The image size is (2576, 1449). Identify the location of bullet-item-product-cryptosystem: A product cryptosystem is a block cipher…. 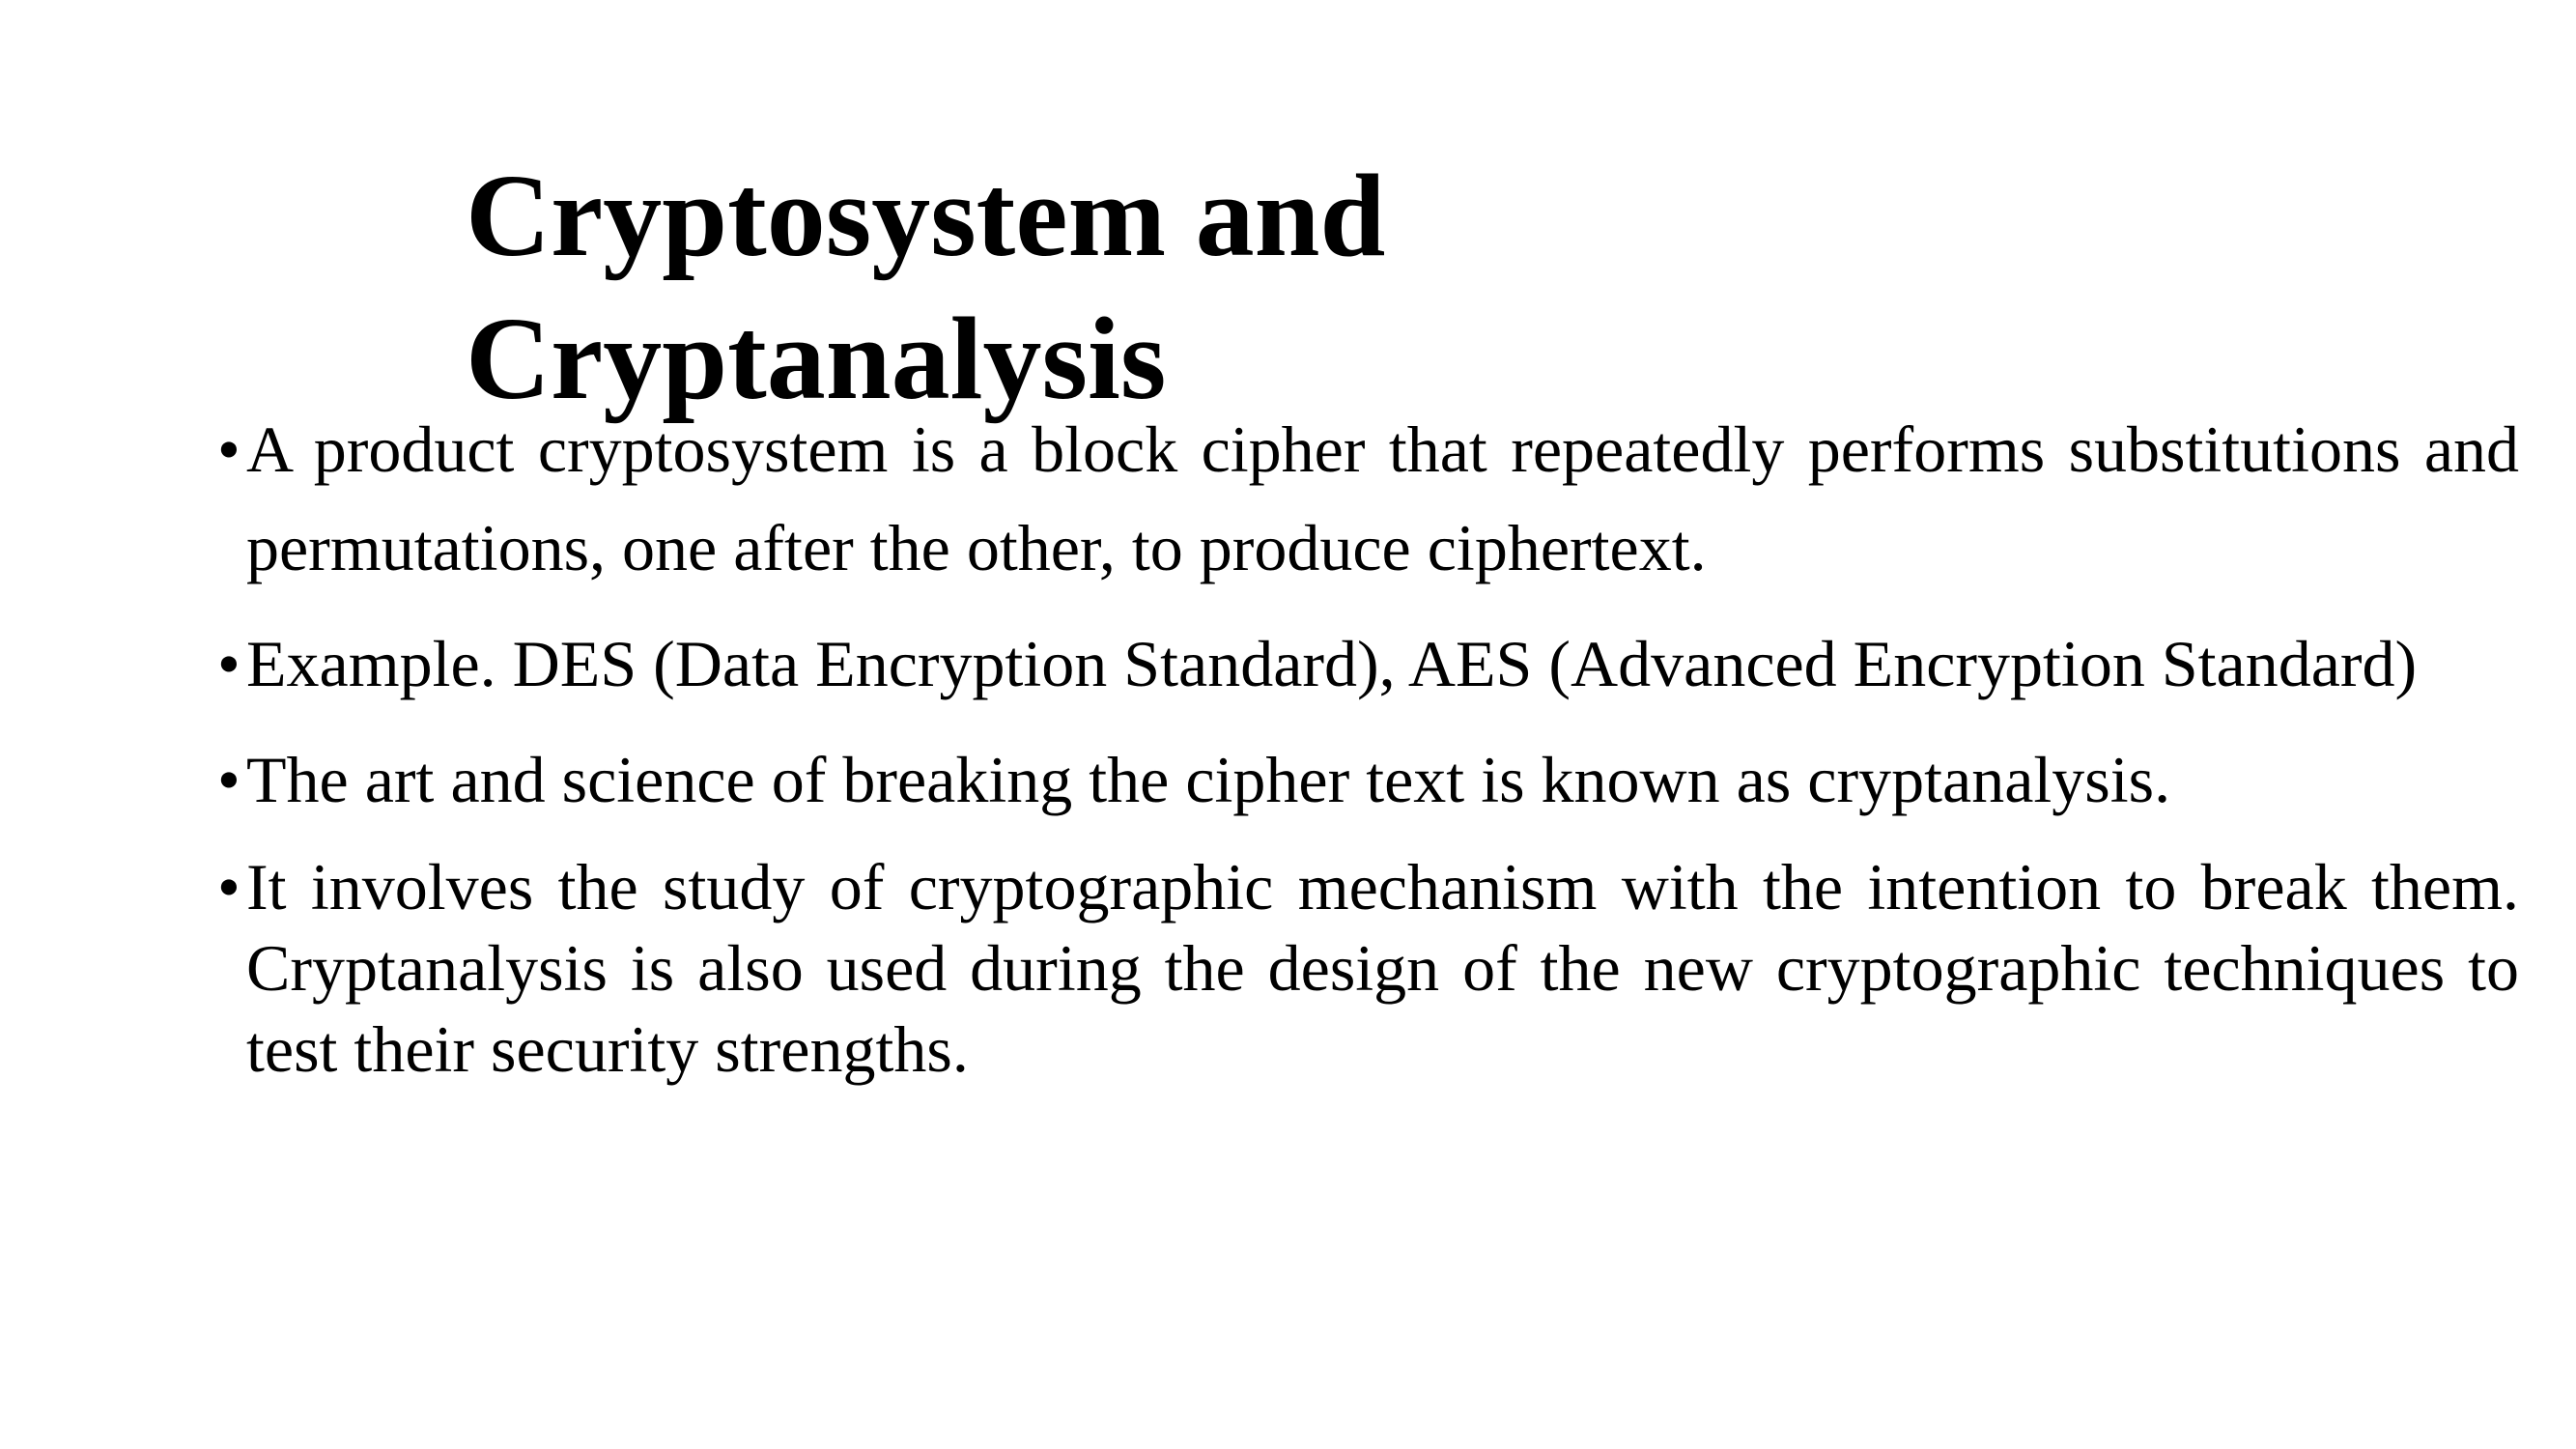
(1368, 498).